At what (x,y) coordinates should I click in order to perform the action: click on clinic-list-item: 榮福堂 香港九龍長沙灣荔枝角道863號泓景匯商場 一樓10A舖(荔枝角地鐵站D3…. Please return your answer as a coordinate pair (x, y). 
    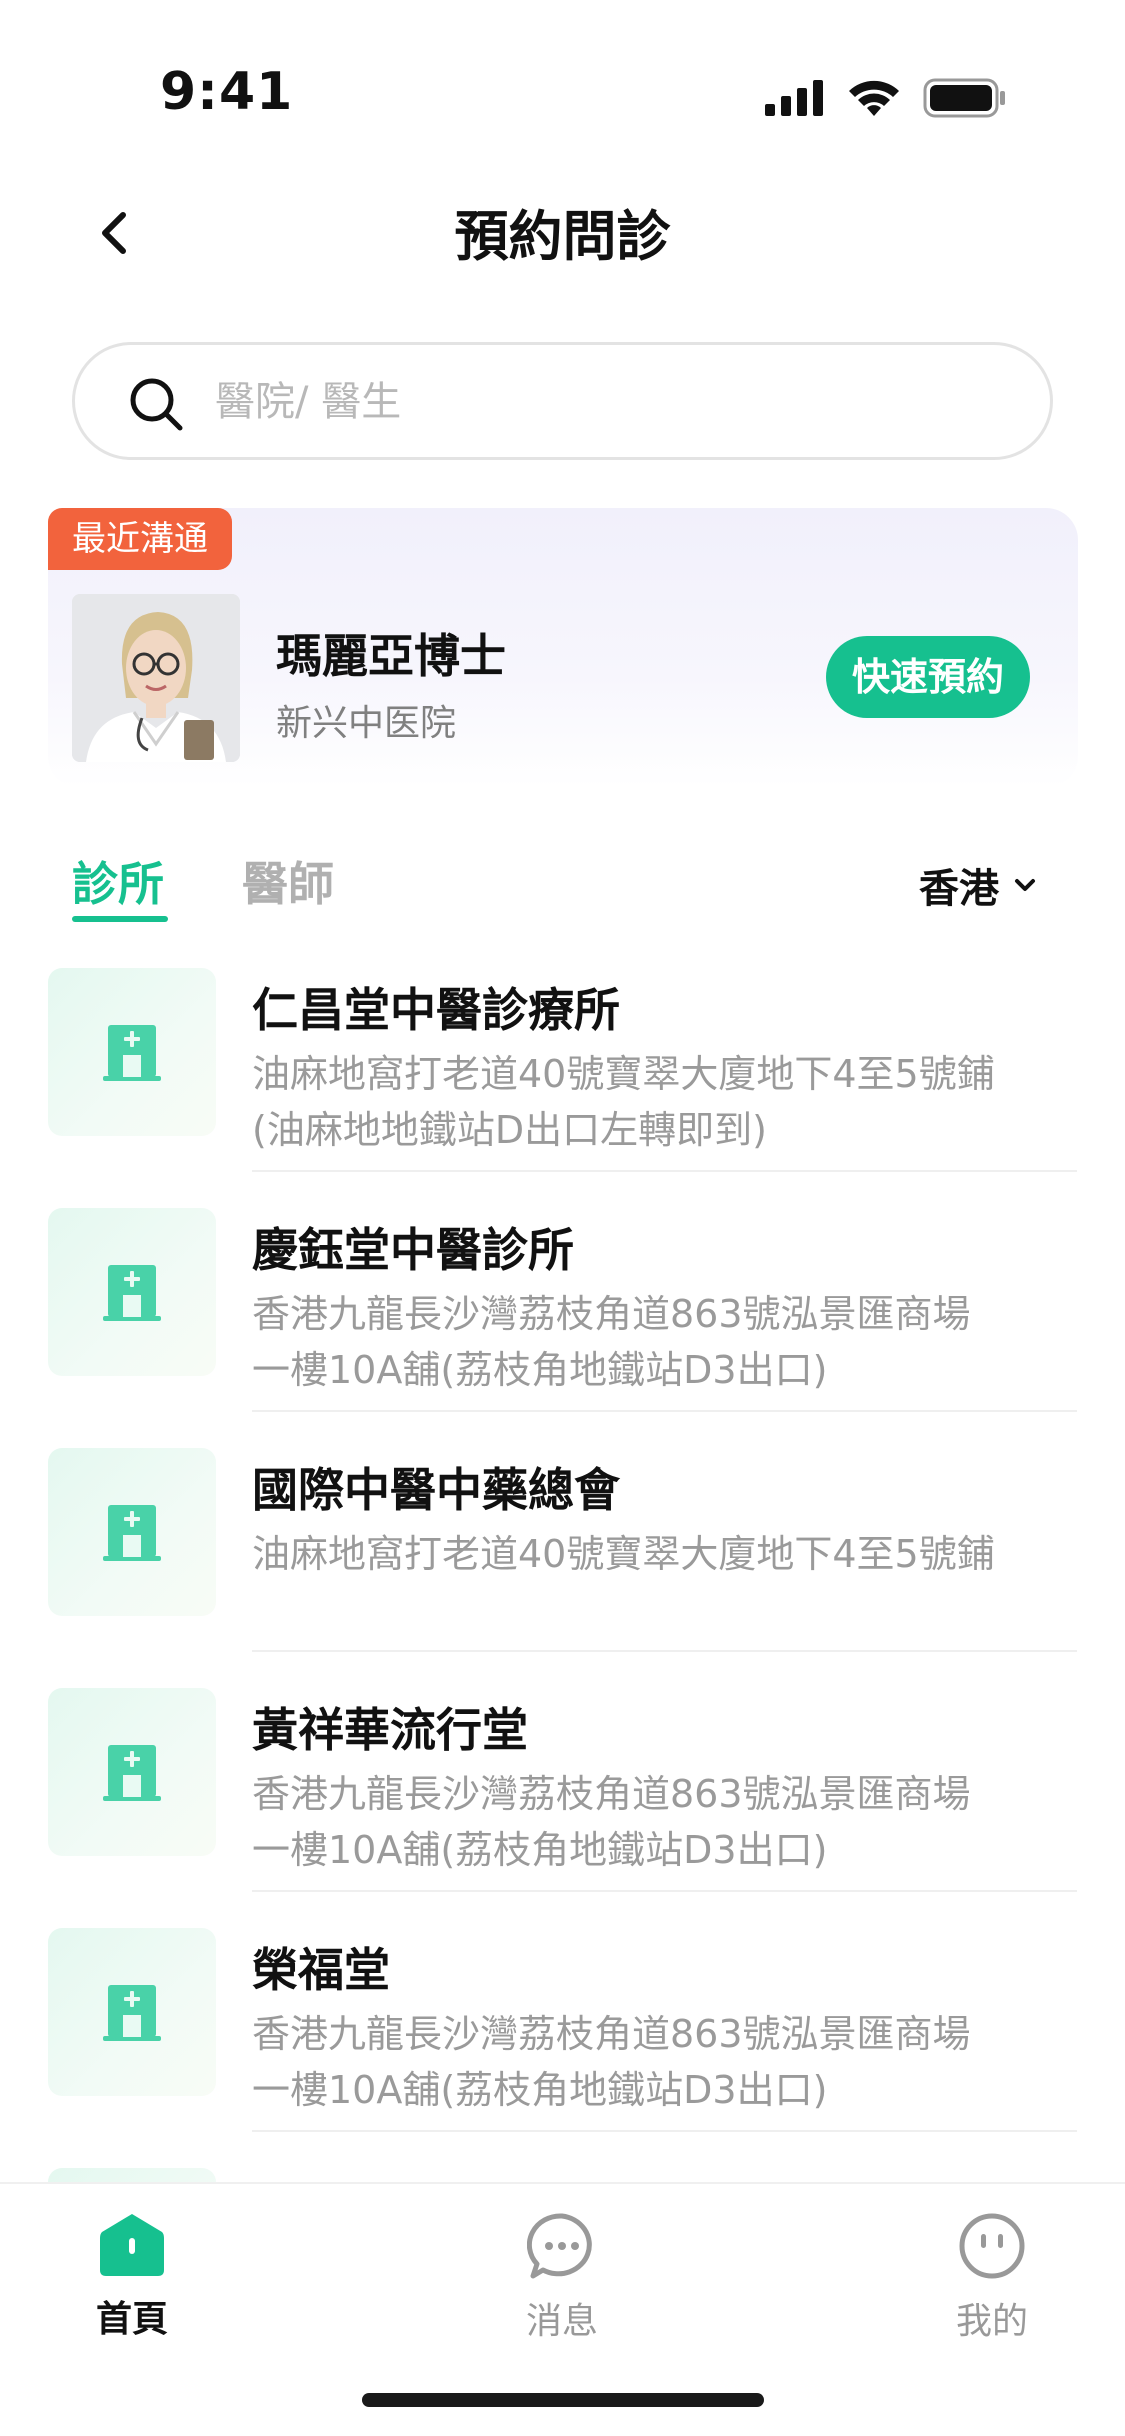
    Looking at the image, I should click on (562, 2040).